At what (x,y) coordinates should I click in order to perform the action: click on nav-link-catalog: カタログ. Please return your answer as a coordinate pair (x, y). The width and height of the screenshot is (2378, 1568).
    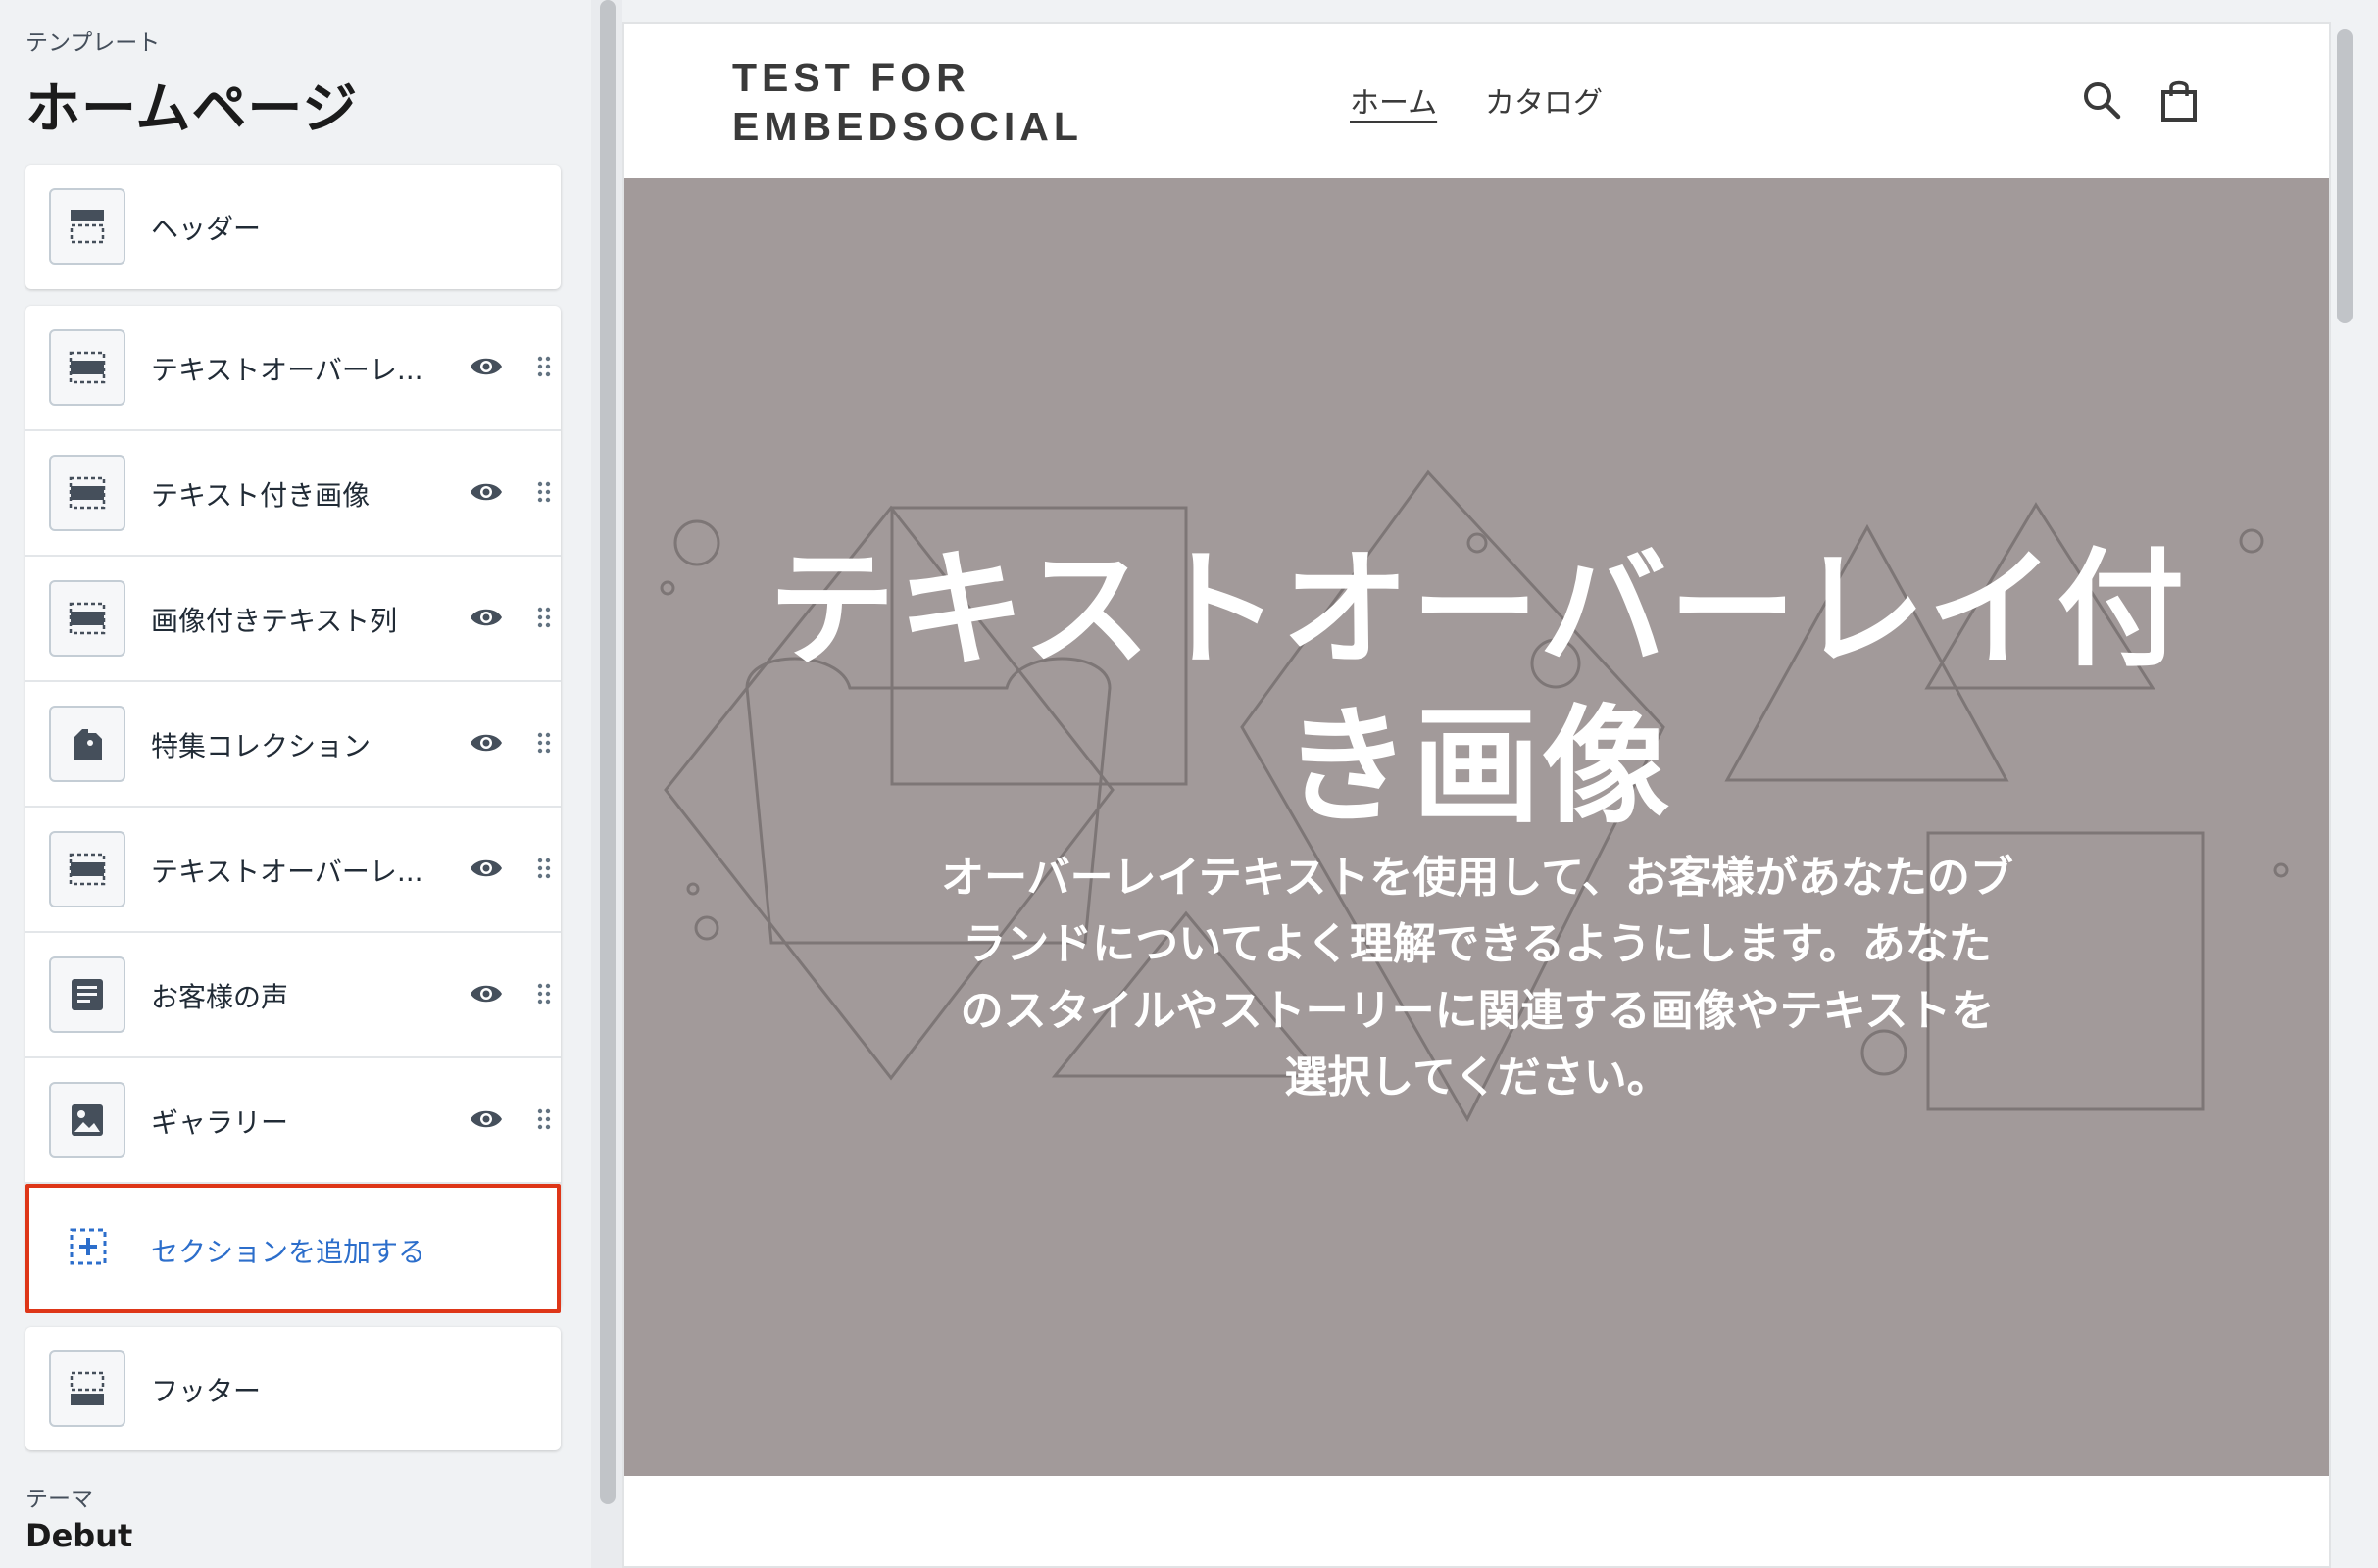
    Looking at the image, I should click on (1544, 100).